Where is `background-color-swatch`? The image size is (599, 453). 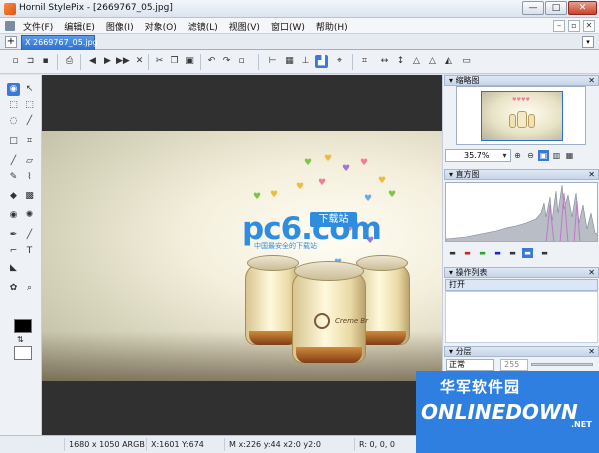
background-color-swatch is located at coordinates (23, 353).